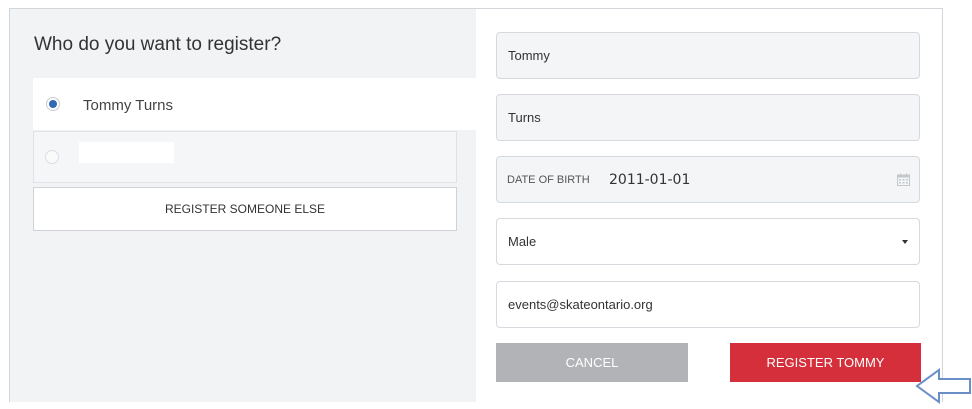 This screenshot has height=409, width=972. Describe the element at coordinates (708, 179) in the screenshot. I see `date-of-birth-field: DATE OF BIRTH 2011-01-01` at that location.